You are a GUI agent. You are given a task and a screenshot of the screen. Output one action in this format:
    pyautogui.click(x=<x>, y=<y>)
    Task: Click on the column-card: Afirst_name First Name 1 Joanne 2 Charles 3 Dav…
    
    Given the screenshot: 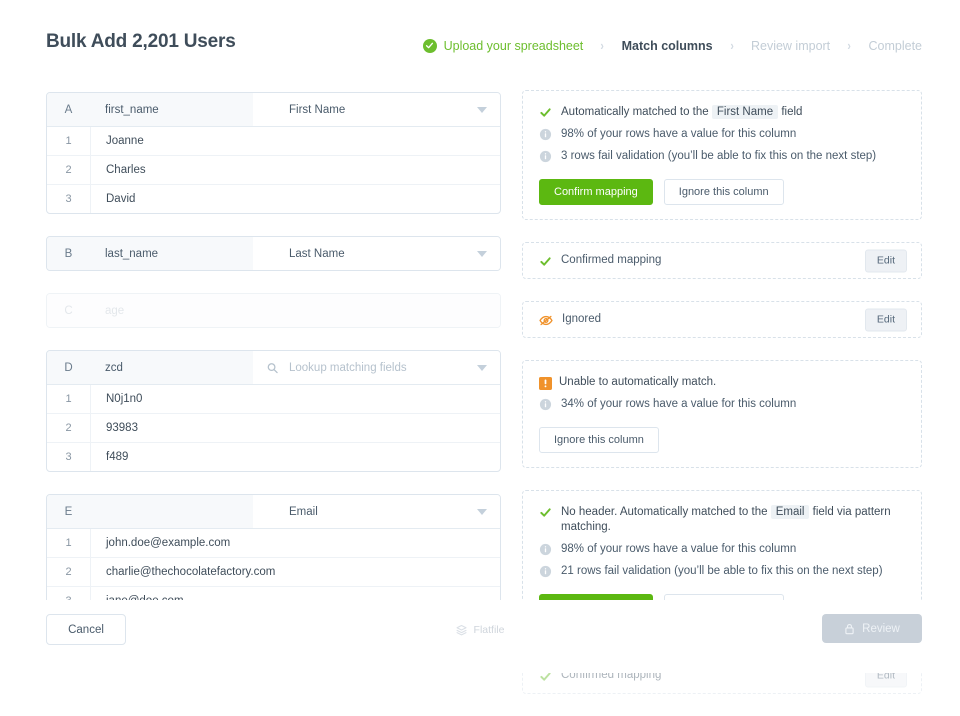 What is the action you would take?
    pyautogui.click(x=273, y=153)
    